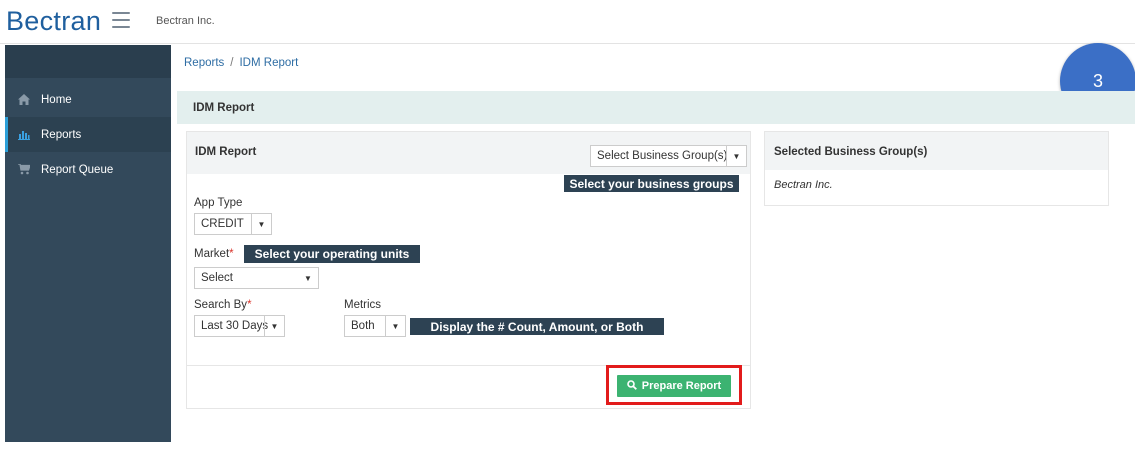 This screenshot has height=452, width=1135. I want to click on operating-units-callout: Select your operating units, so click(332, 254).